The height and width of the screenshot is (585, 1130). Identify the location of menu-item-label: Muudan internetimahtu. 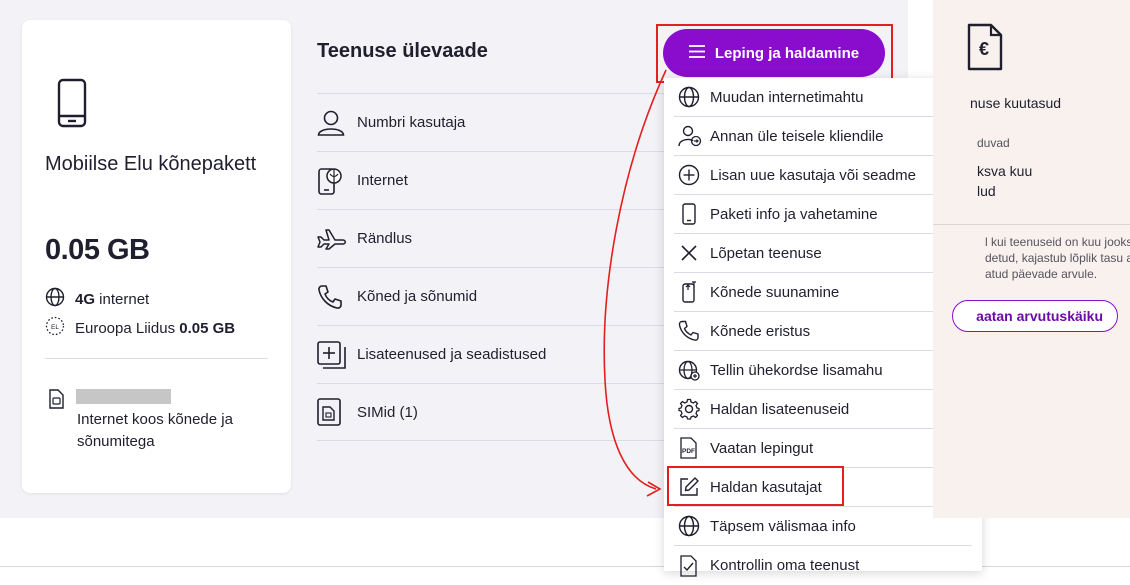
(787, 97).